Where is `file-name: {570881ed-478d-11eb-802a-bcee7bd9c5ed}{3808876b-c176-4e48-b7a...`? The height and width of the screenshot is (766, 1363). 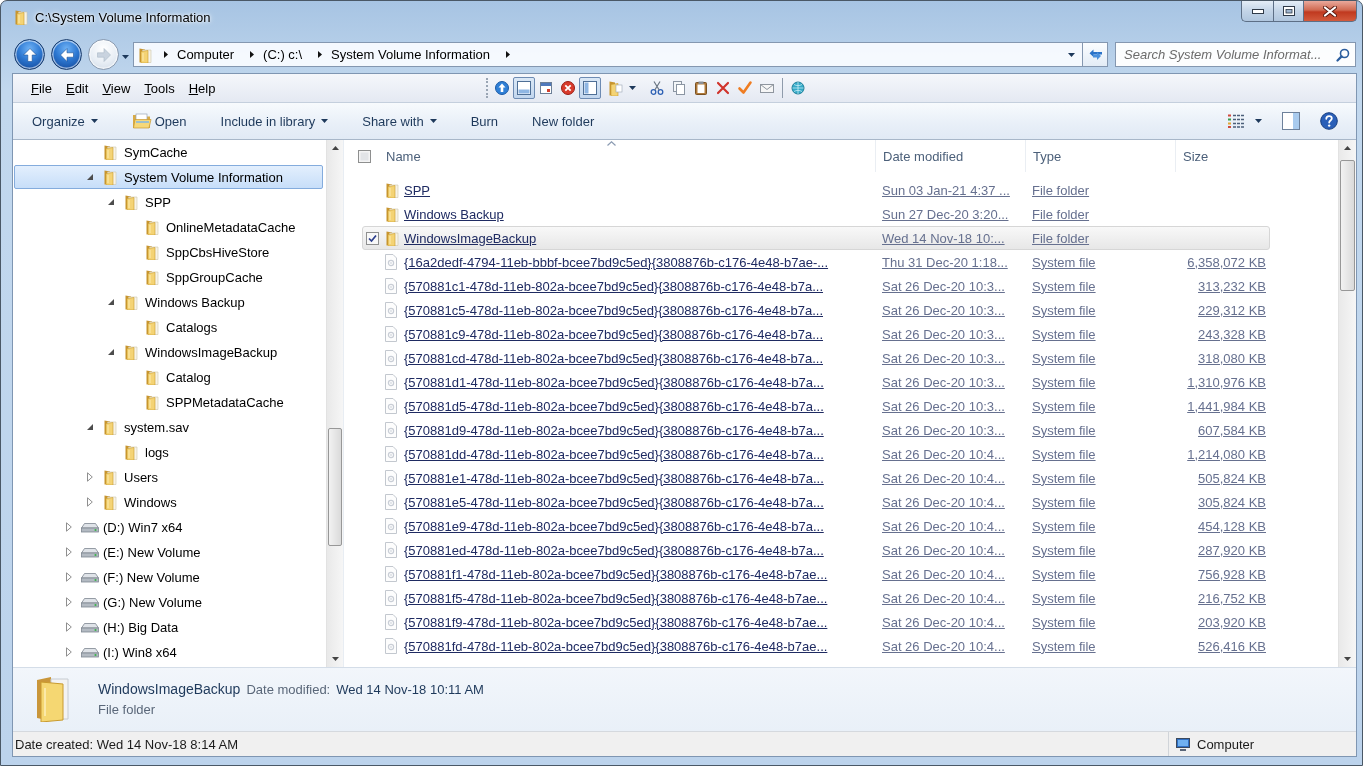
file-name: {570881ed-478d-11eb-802a-bcee7bd9c5ed}{3808876b-c176-4e48-b7a... is located at coordinates (614, 550).